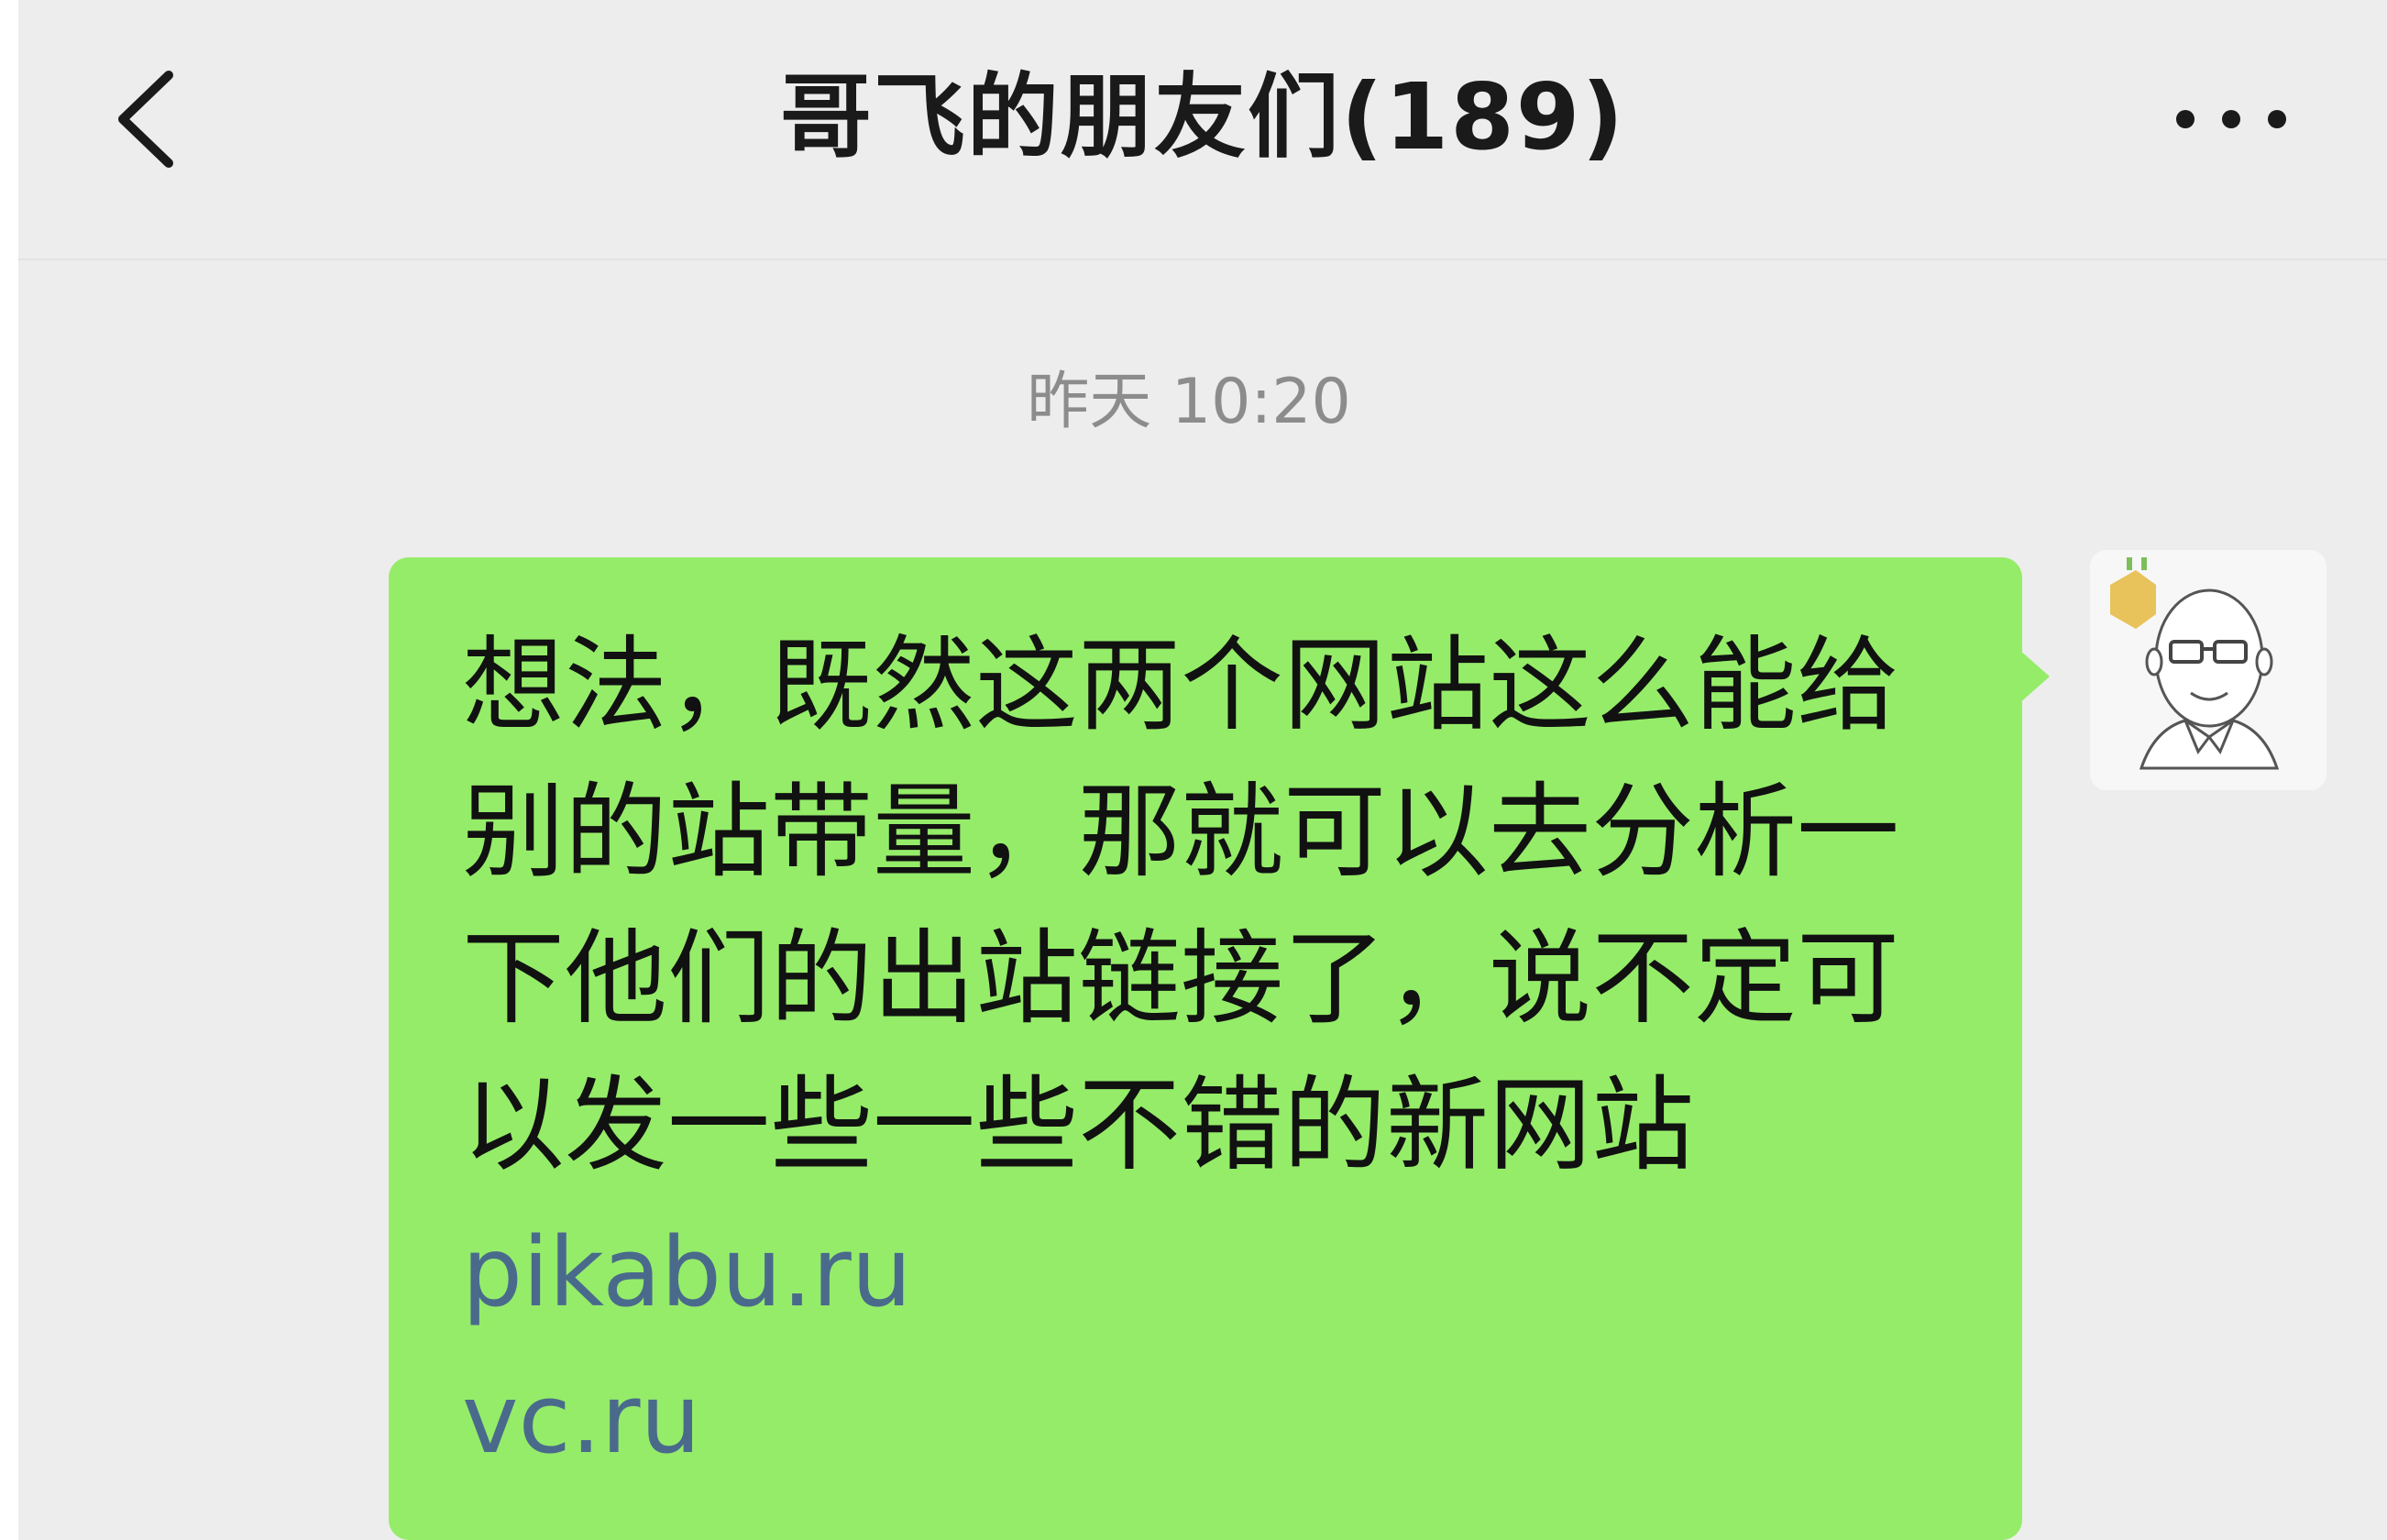  Describe the element at coordinates (1206, 1272) in the screenshot. I see `message-link-pikabu: pikabu.ru` at that location.